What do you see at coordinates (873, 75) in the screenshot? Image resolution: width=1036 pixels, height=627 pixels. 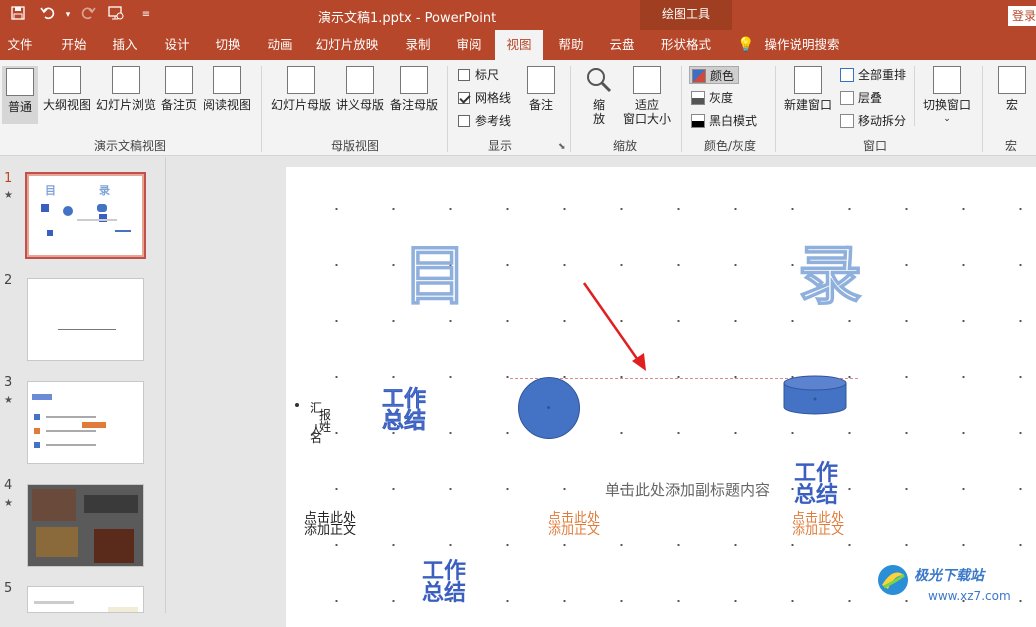 I see `arrange-all-button: 全部重排` at bounding box center [873, 75].